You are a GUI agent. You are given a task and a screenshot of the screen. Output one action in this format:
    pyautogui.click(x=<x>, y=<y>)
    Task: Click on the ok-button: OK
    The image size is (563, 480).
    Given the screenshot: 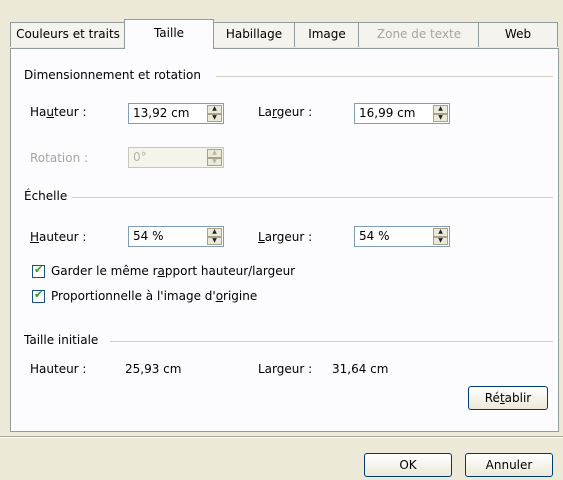 What is the action you would take?
    pyautogui.click(x=408, y=465)
    